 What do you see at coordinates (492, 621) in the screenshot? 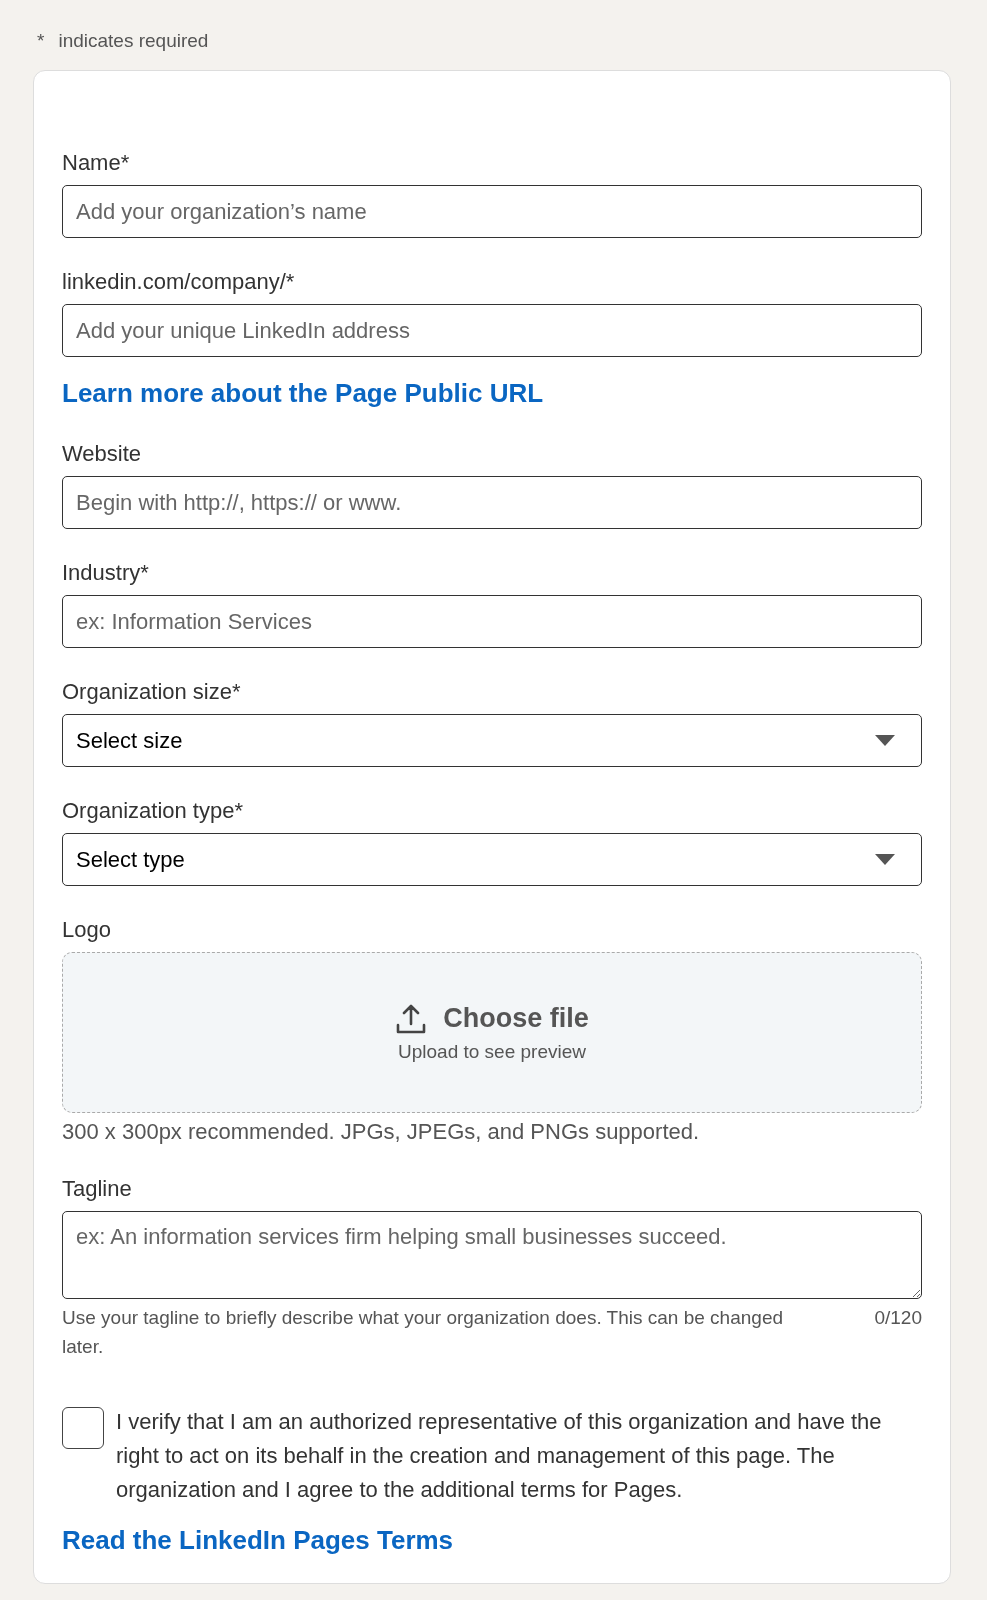
I see `text-field: ex: Information Services` at bounding box center [492, 621].